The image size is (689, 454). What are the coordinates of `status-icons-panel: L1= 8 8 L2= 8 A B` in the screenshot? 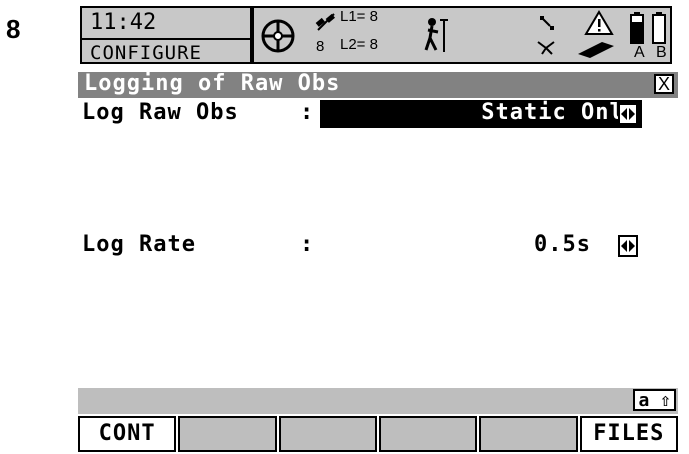 It's located at (462, 35).